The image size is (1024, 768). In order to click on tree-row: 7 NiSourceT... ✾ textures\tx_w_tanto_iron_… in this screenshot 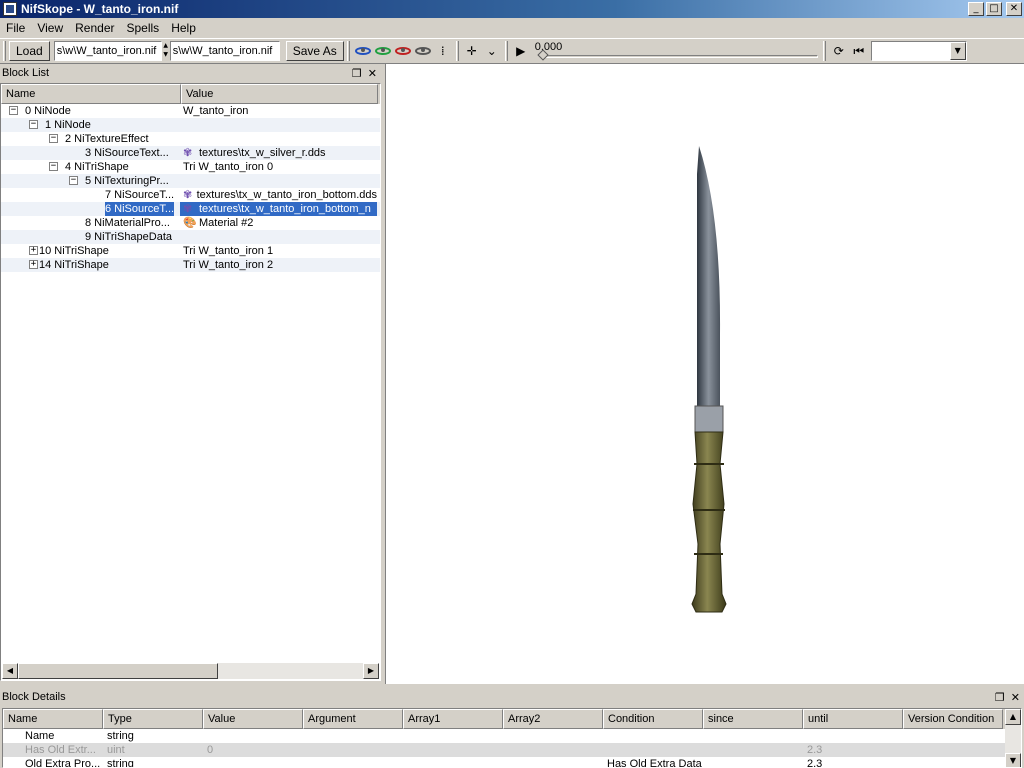, I will do `click(190, 195)`.